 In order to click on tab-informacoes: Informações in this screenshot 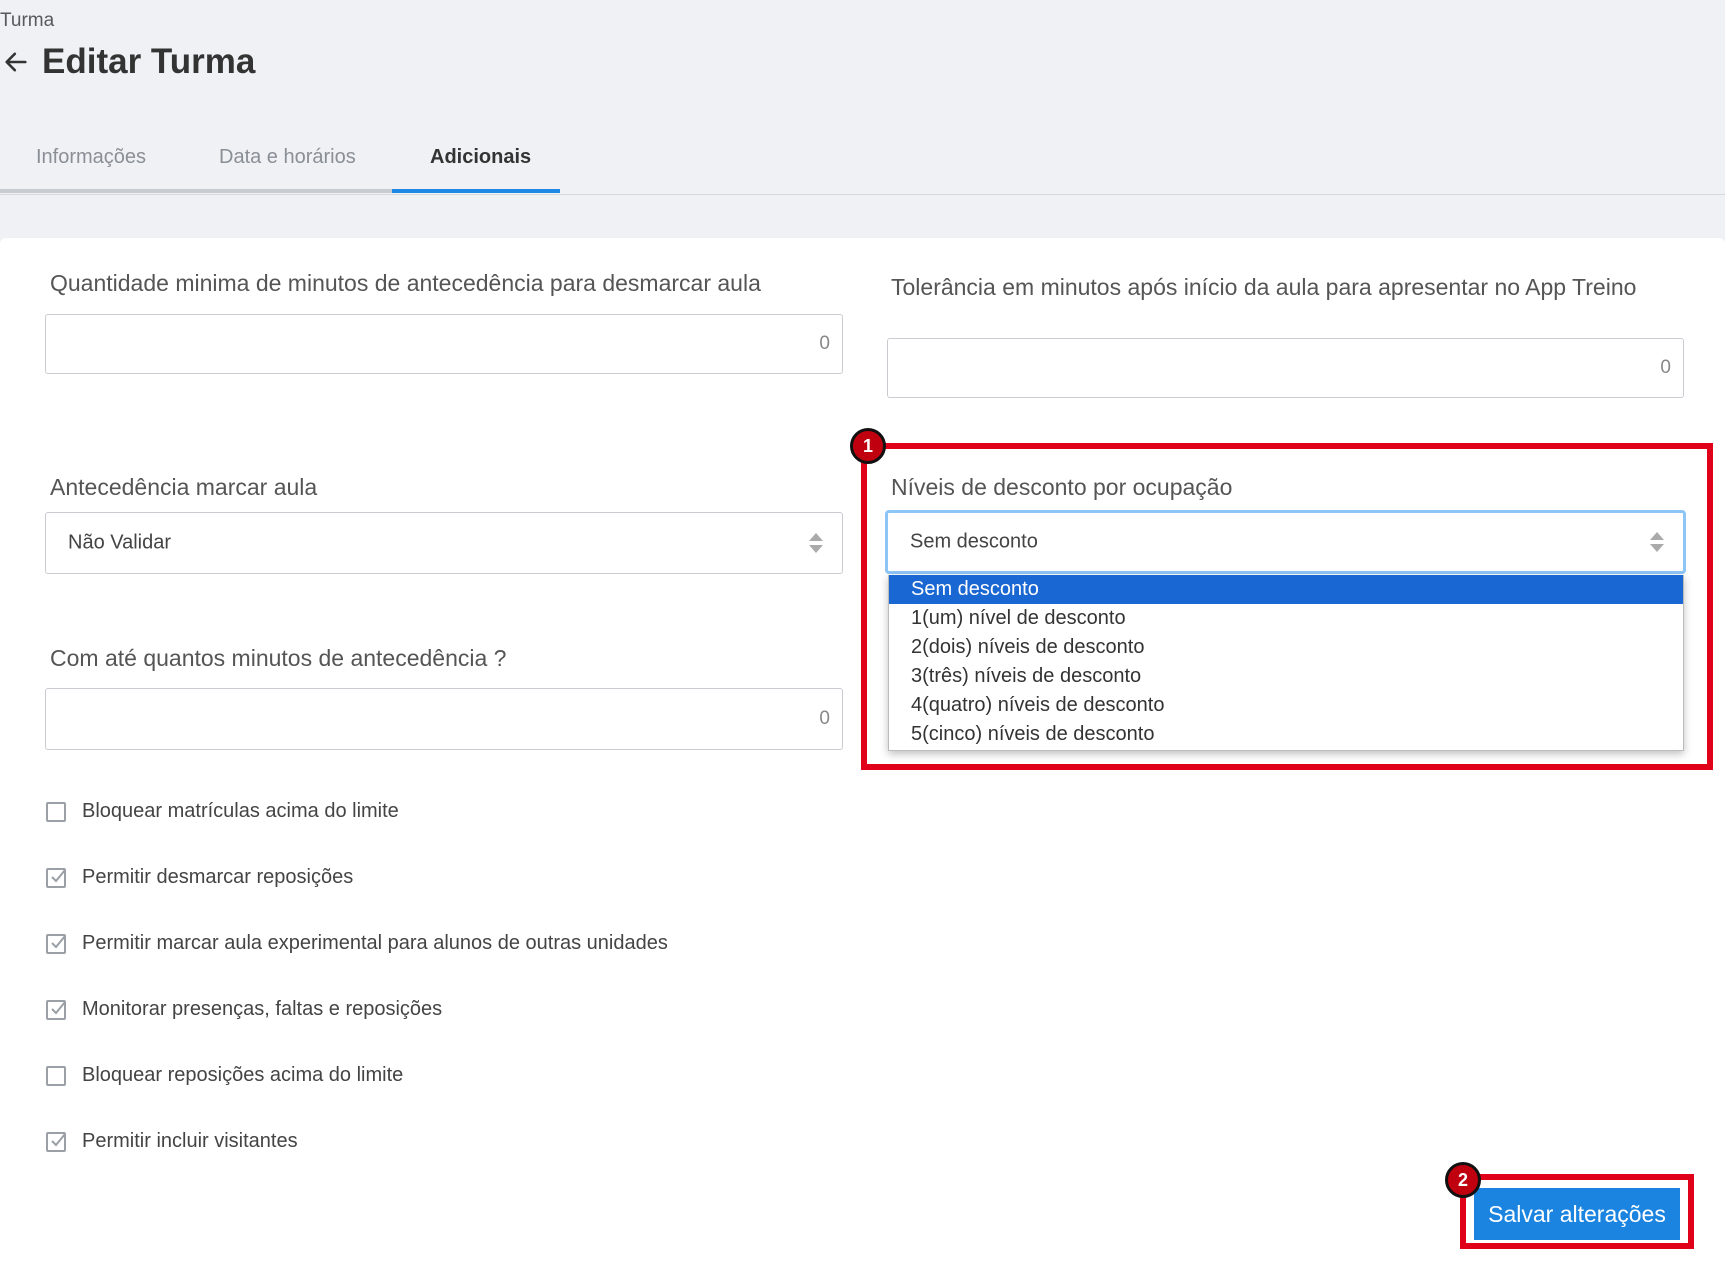, I will do `click(91, 157)`.